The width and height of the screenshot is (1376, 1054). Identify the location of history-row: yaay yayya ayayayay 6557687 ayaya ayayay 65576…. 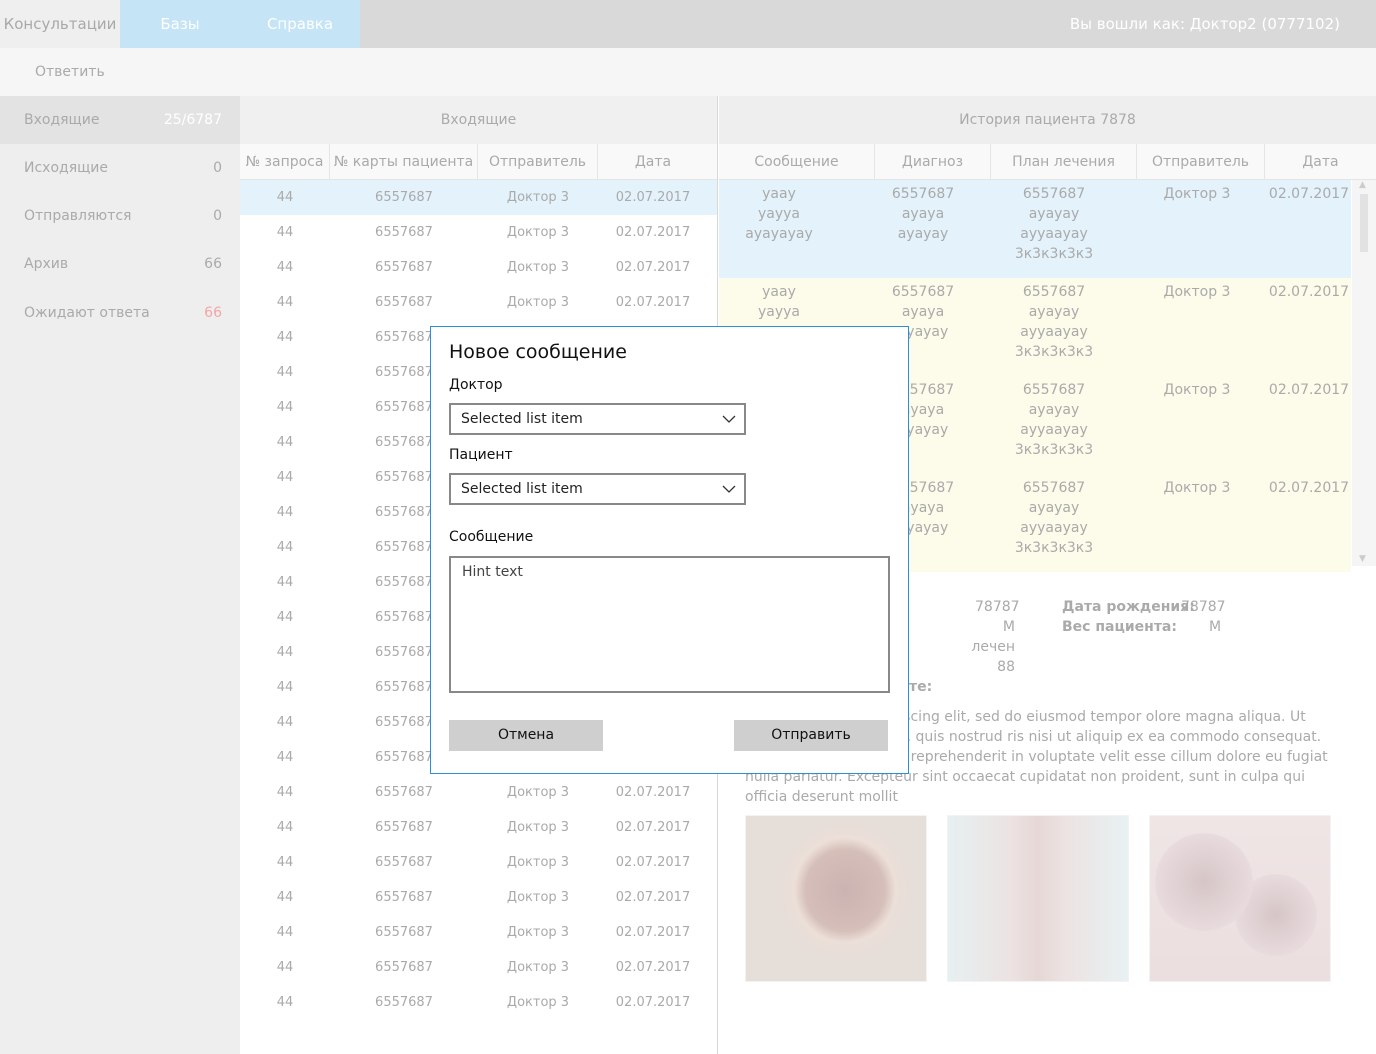
(1035, 229).